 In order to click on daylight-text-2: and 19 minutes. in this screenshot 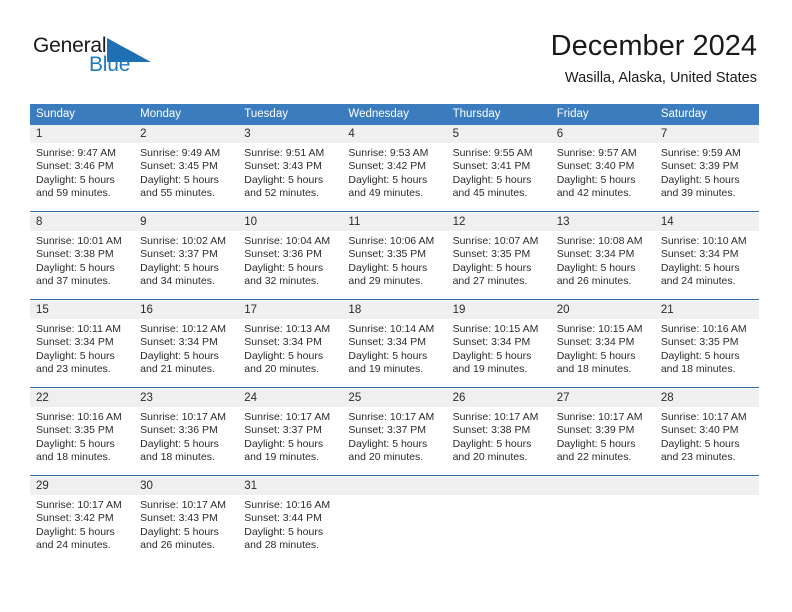, I will do `click(490, 369)`.